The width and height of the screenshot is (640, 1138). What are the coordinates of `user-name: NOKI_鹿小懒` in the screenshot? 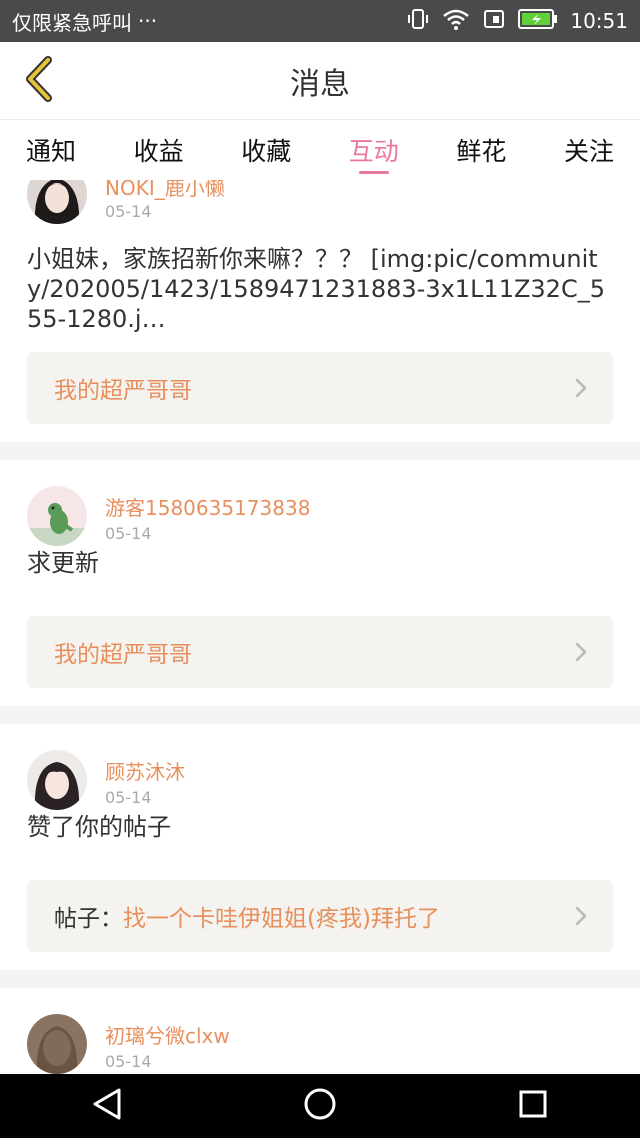 It's located at (165, 190).